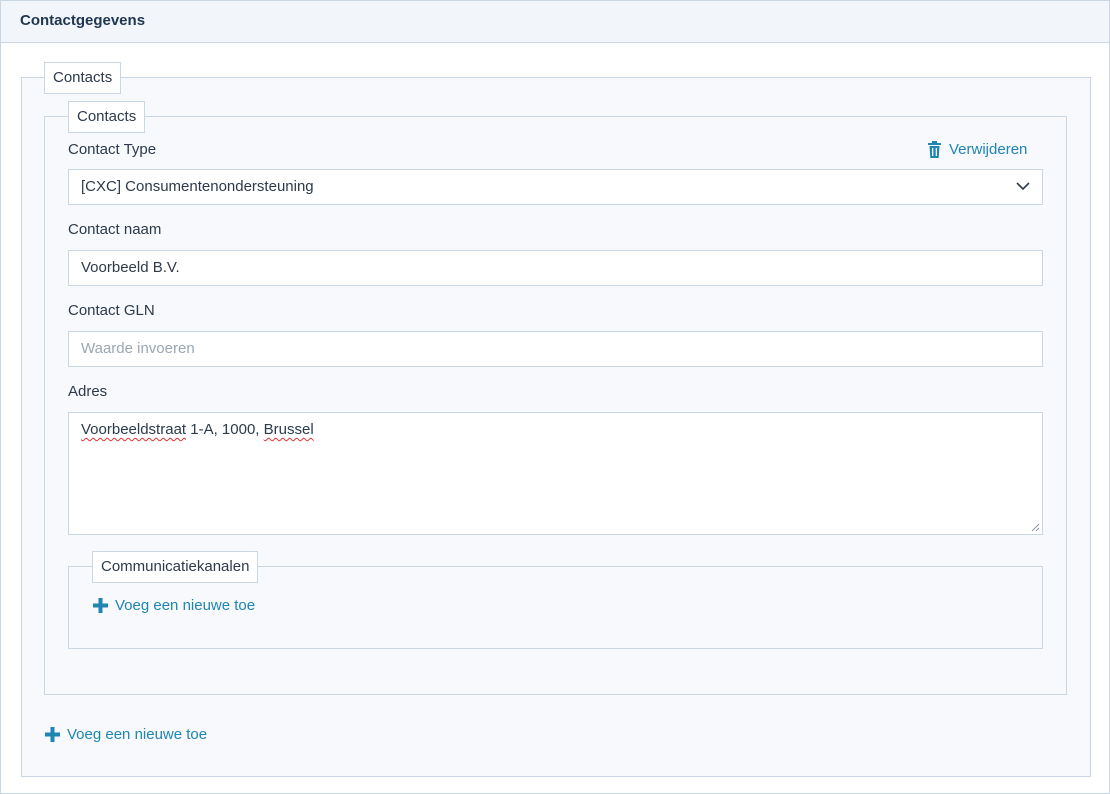 The width and height of the screenshot is (1110, 794). What do you see at coordinates (934, 149) in the screenshot?
I see `trash-icon` at bounding box center [934, 149].